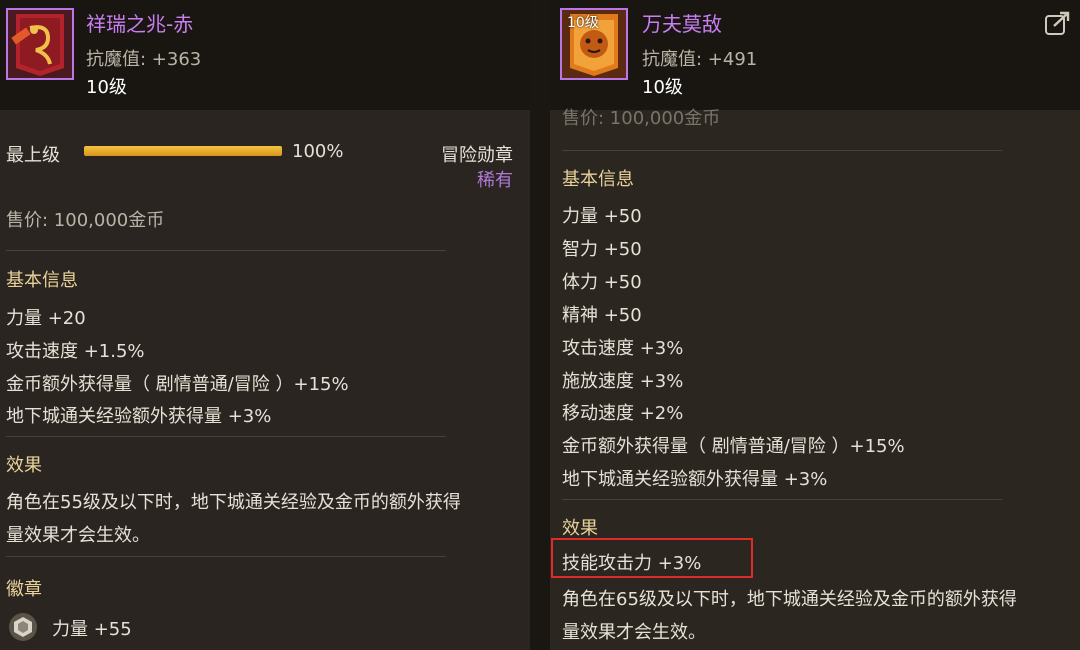 The image size is (1080, 650). I want to click on max-level-label: 最上级, so click(33, 155).